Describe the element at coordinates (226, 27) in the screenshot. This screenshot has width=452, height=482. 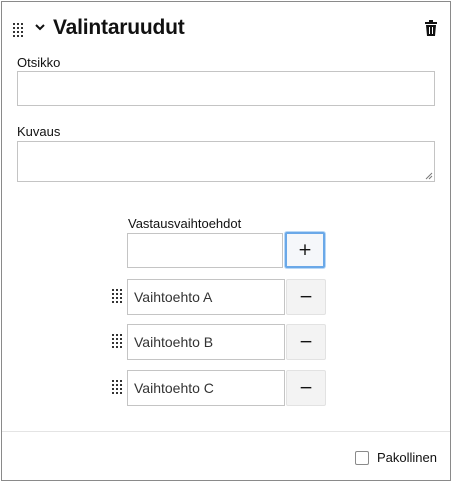
I see `panel-header: Valintaruudut` at that location.